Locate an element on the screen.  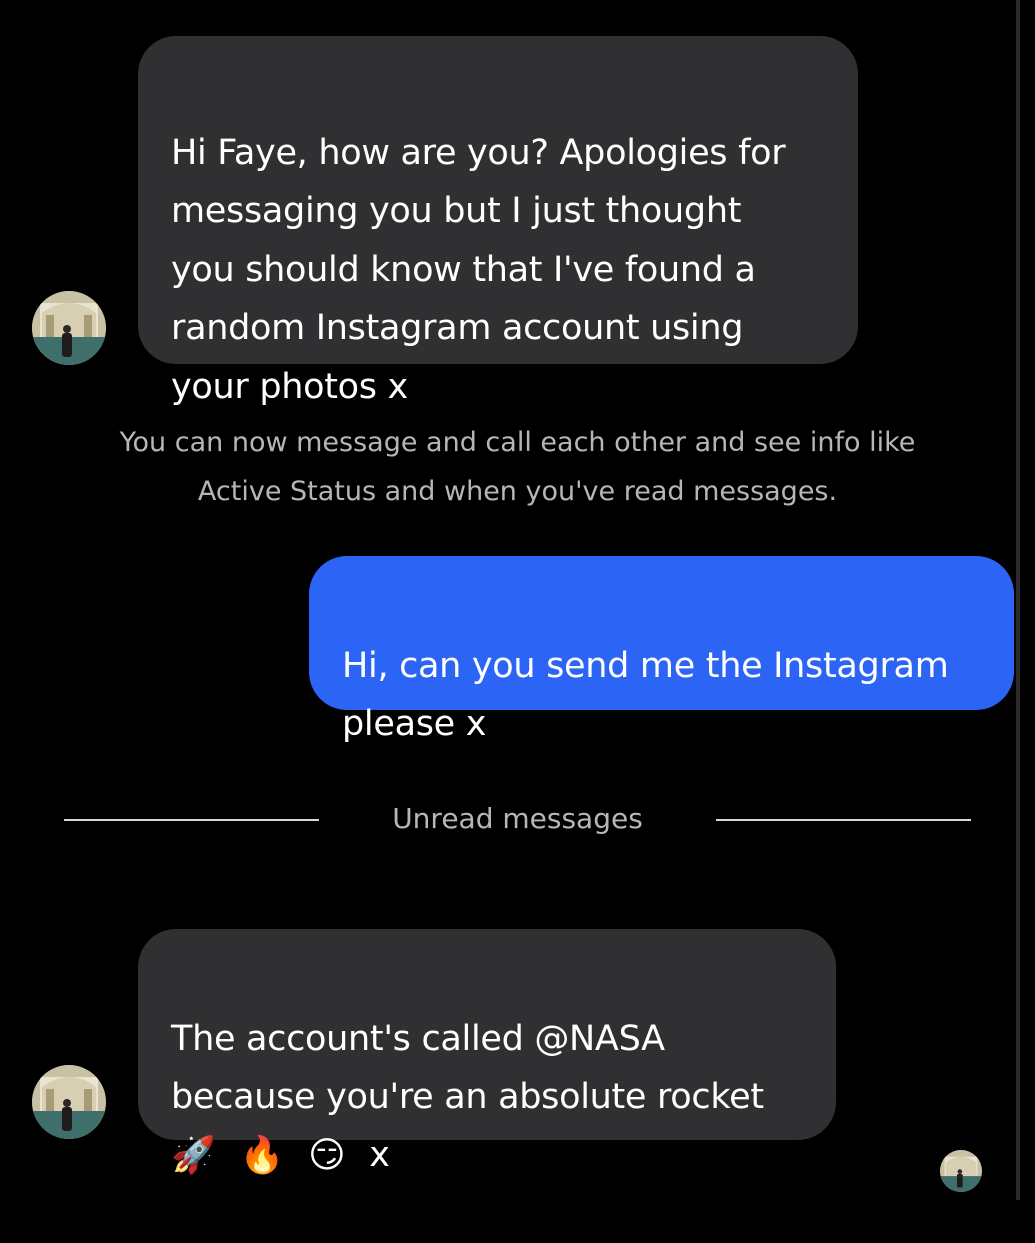
fire-emoji-icon: 🔥 is located at coordinates (262, 1155).